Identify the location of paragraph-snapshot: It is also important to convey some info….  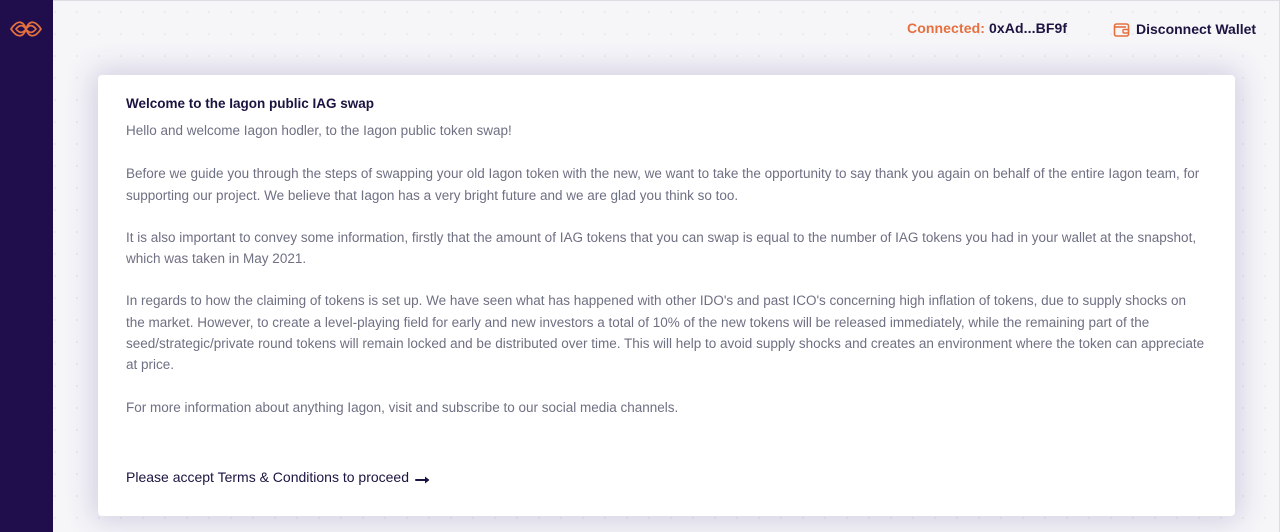
(661, 248).